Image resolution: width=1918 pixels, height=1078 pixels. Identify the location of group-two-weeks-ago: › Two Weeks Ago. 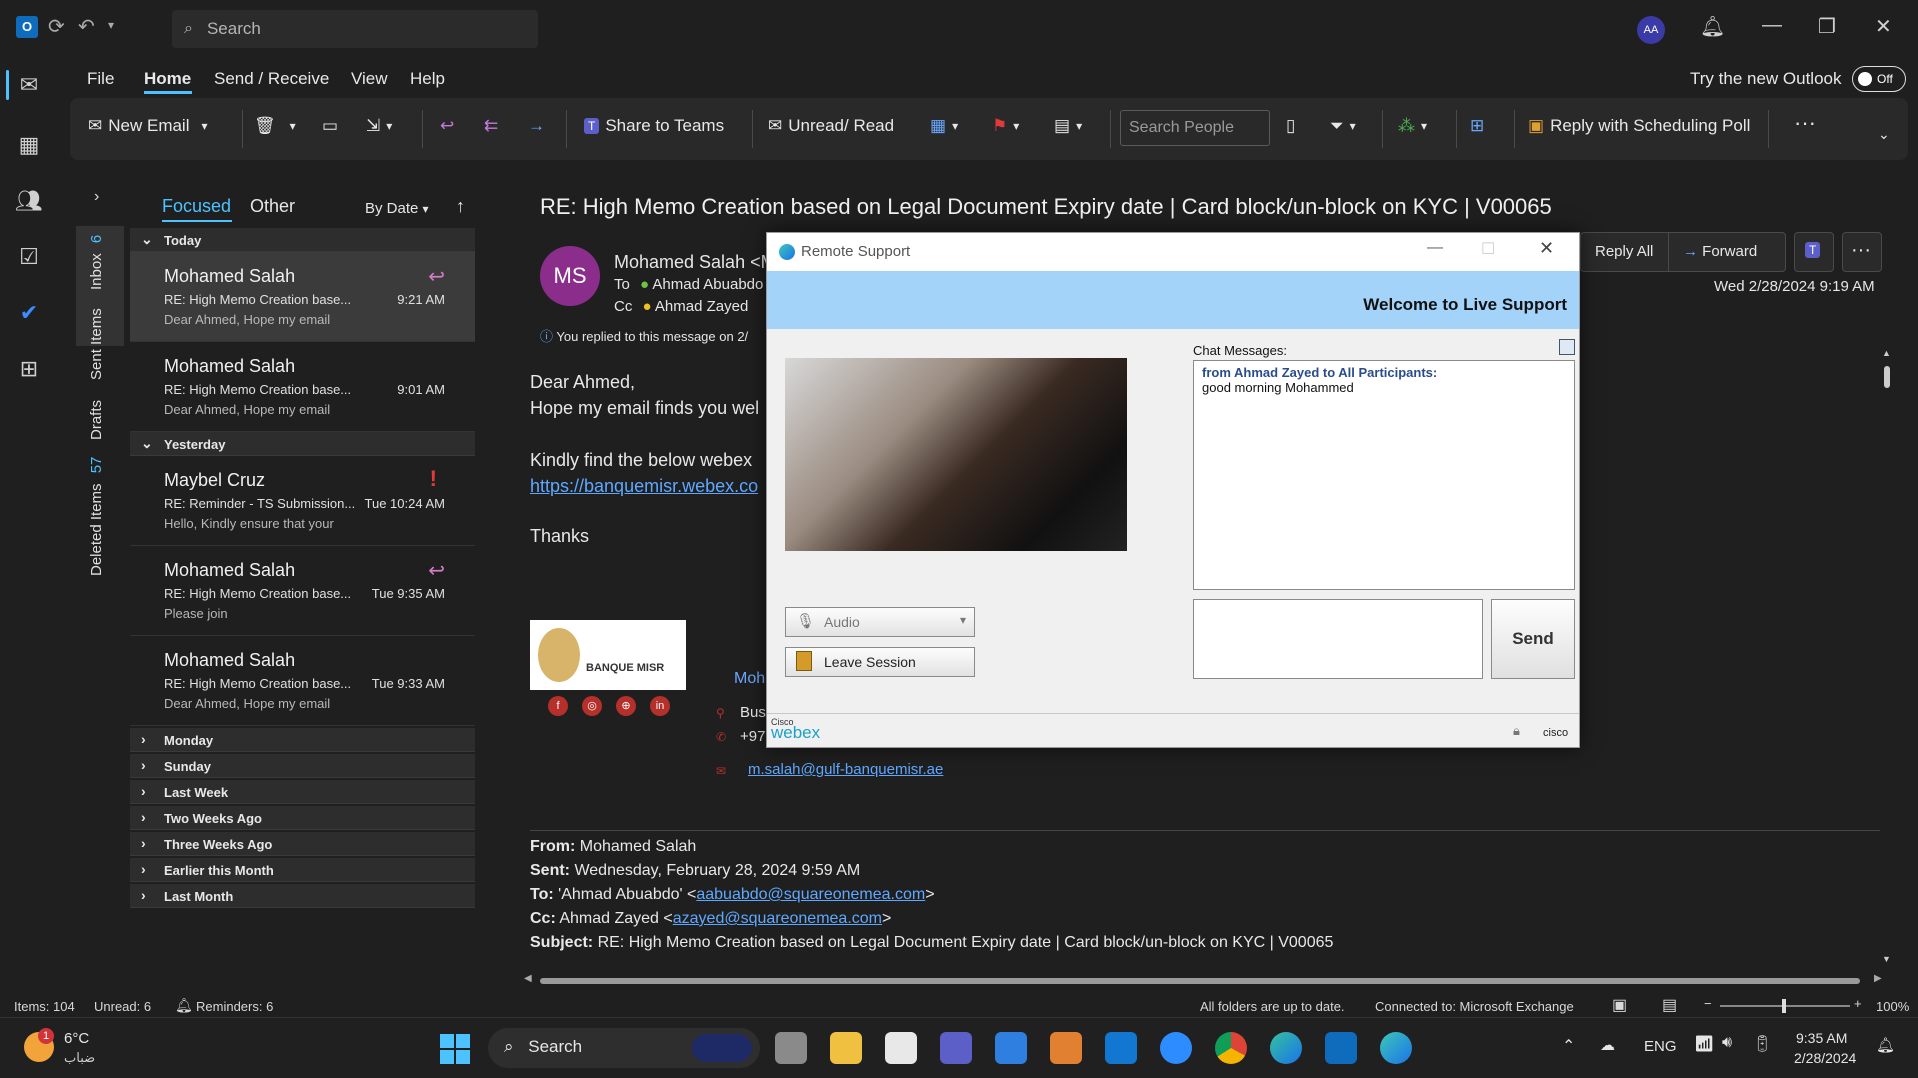
(302, 818).